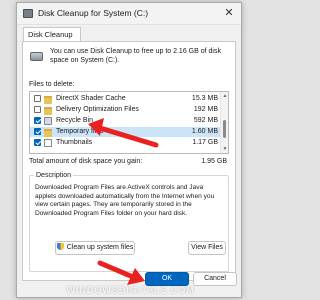  I want to click on annotation-arrows, so click(123, 201).